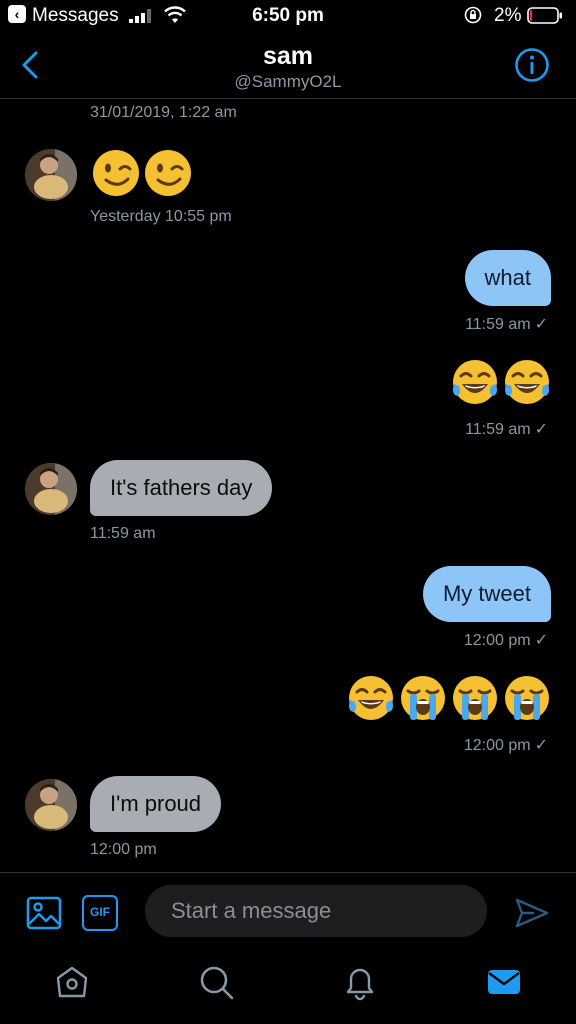 This screenshot has width=576, height=1024. Describe the element at coordinates (72, 982) in the screenshot. I see `home-icon` at that location.